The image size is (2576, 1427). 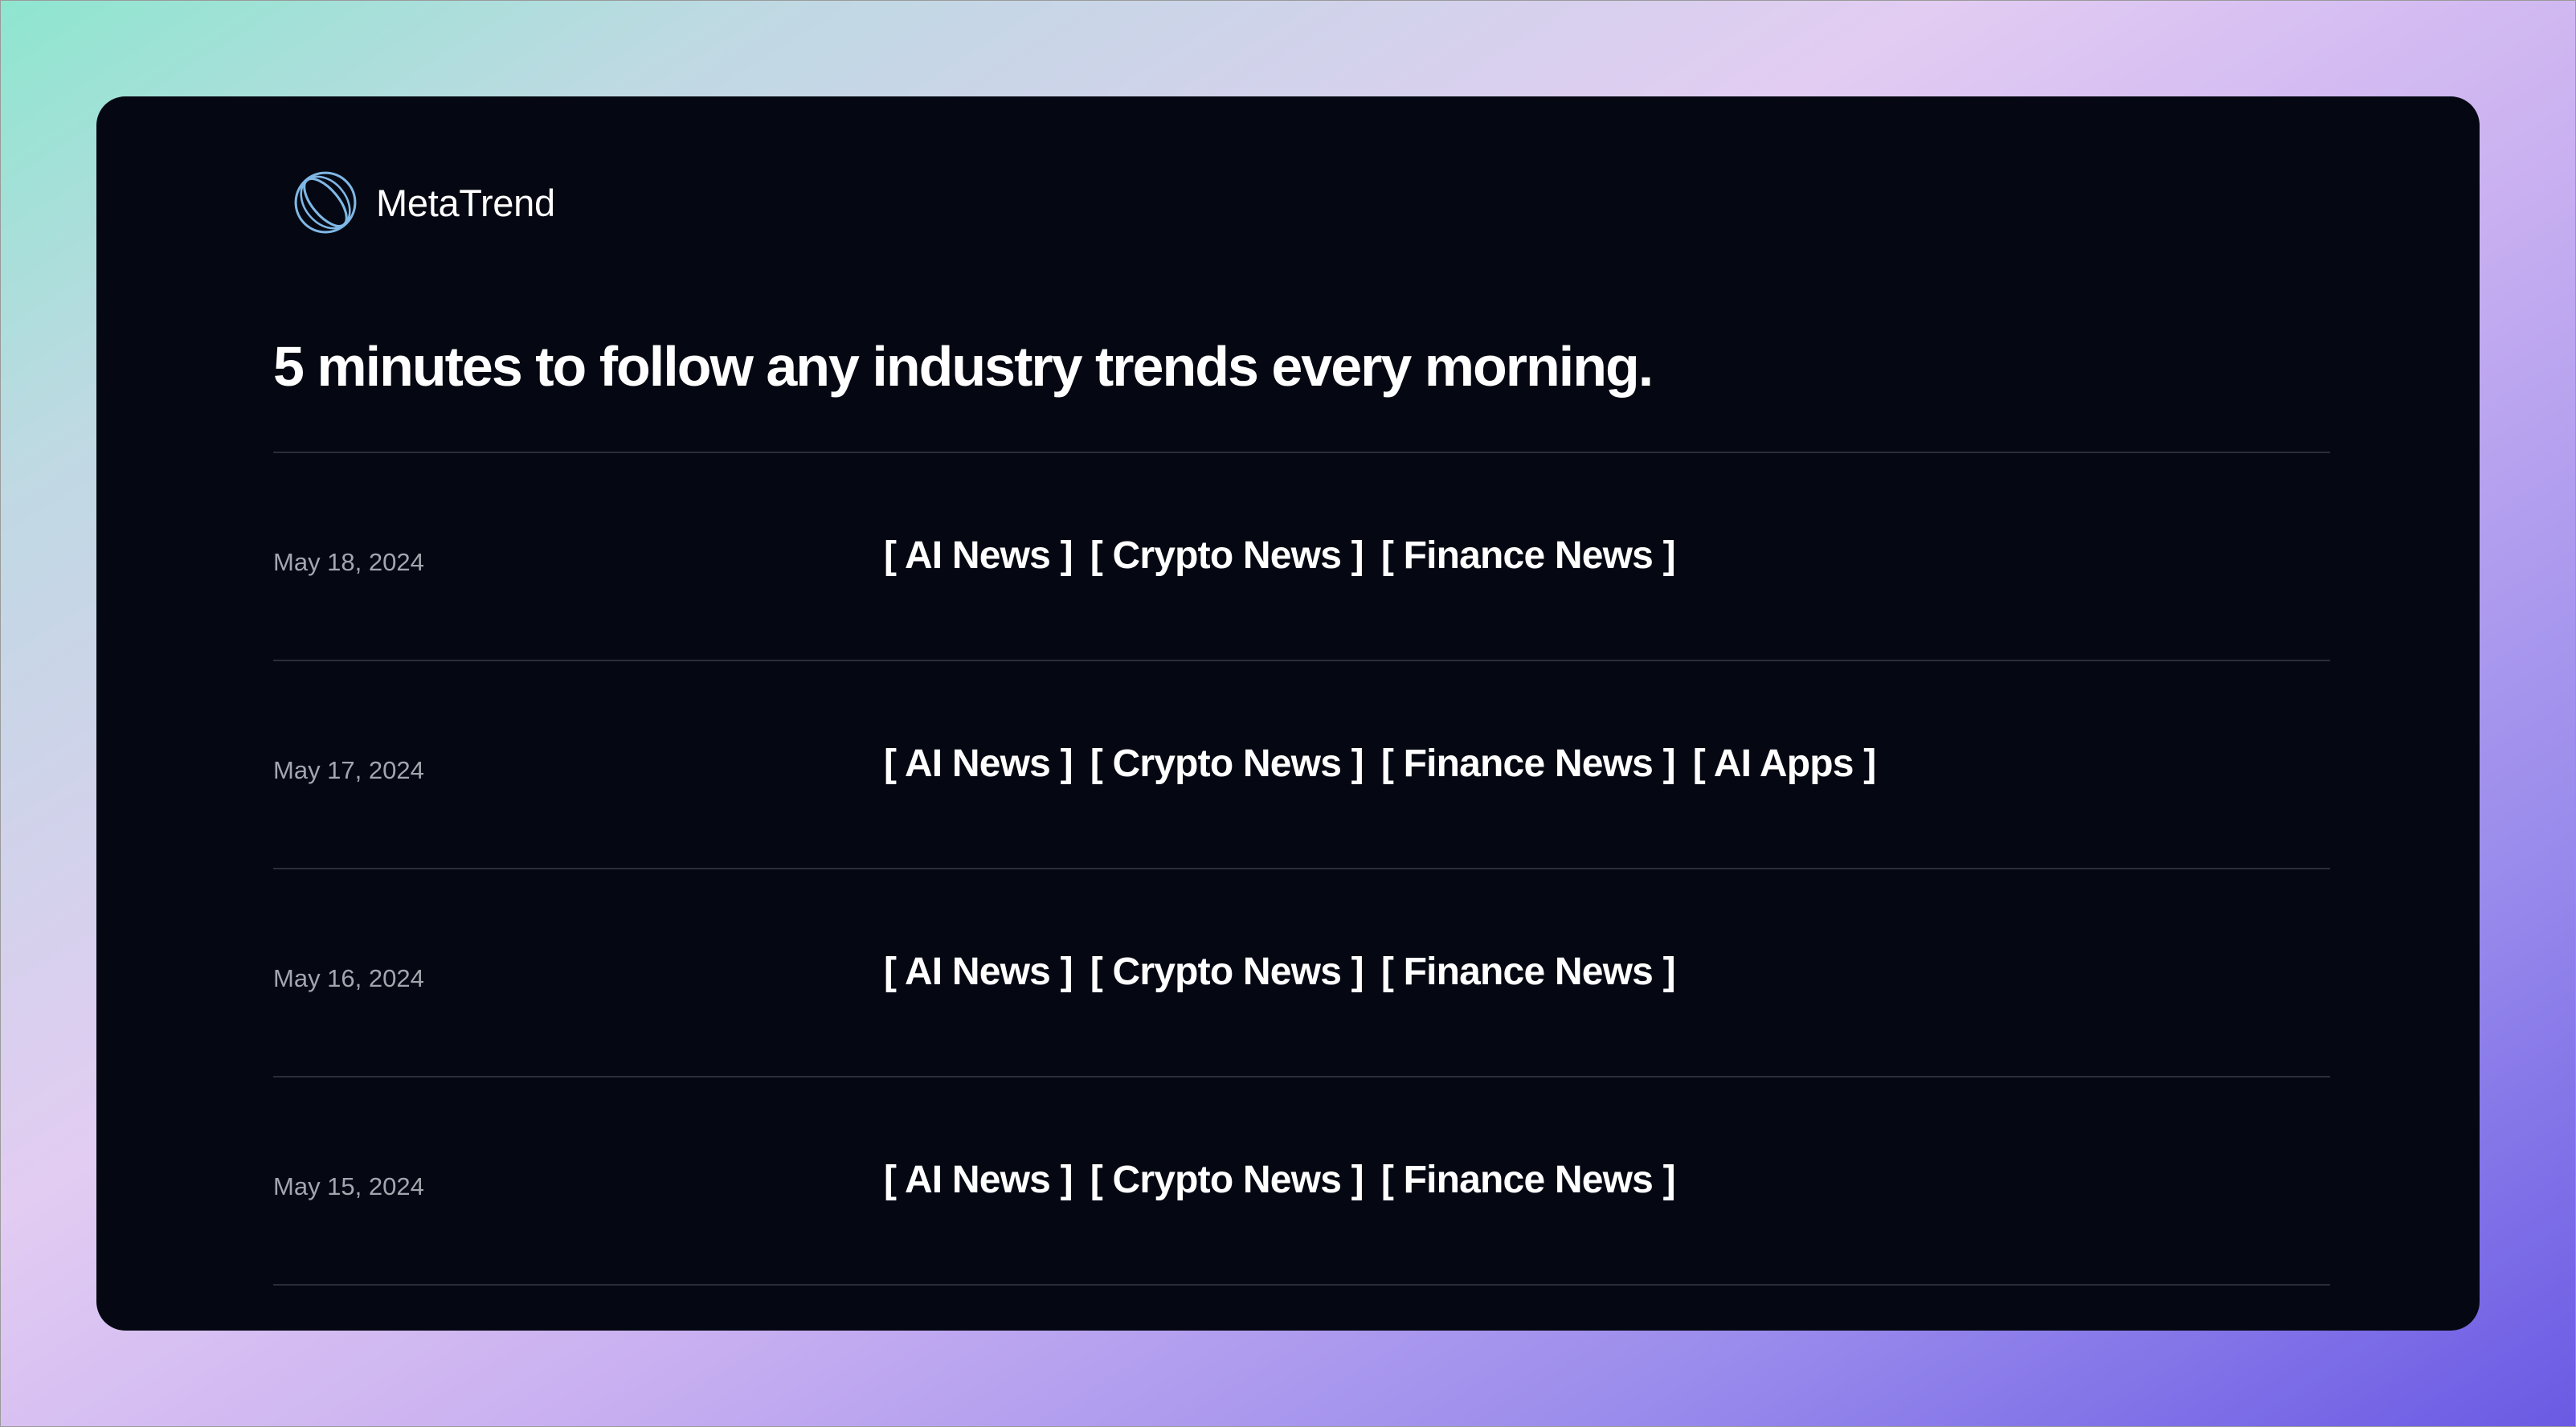 I want to click on entry-date: May 18, 2024, so click(x=349, y=562).